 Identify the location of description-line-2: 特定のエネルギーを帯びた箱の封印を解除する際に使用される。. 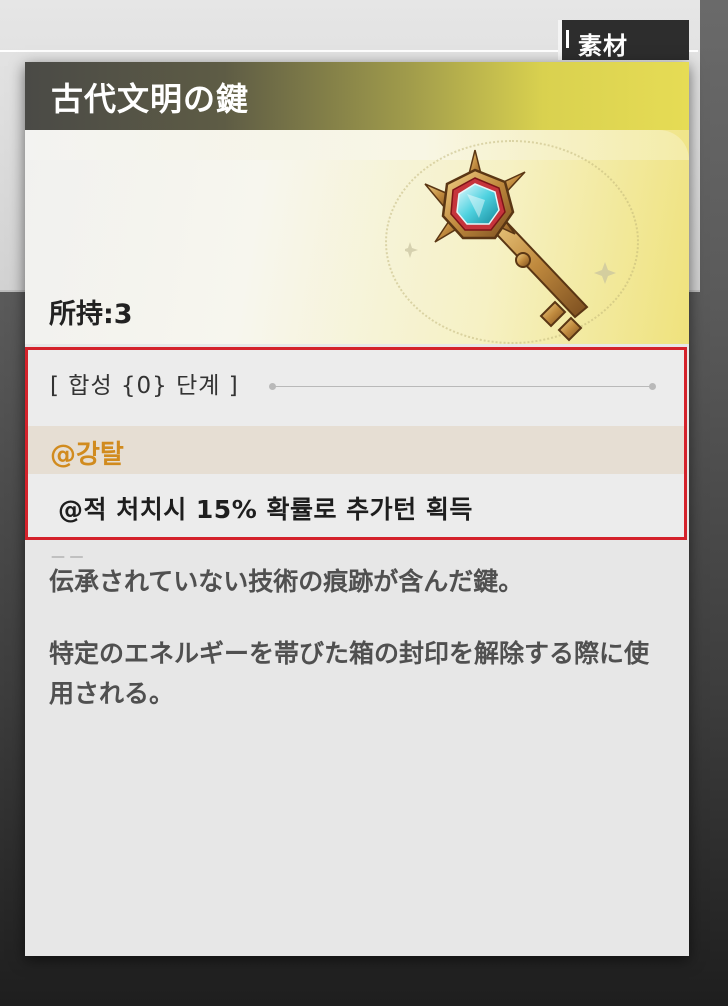
(349, 673).